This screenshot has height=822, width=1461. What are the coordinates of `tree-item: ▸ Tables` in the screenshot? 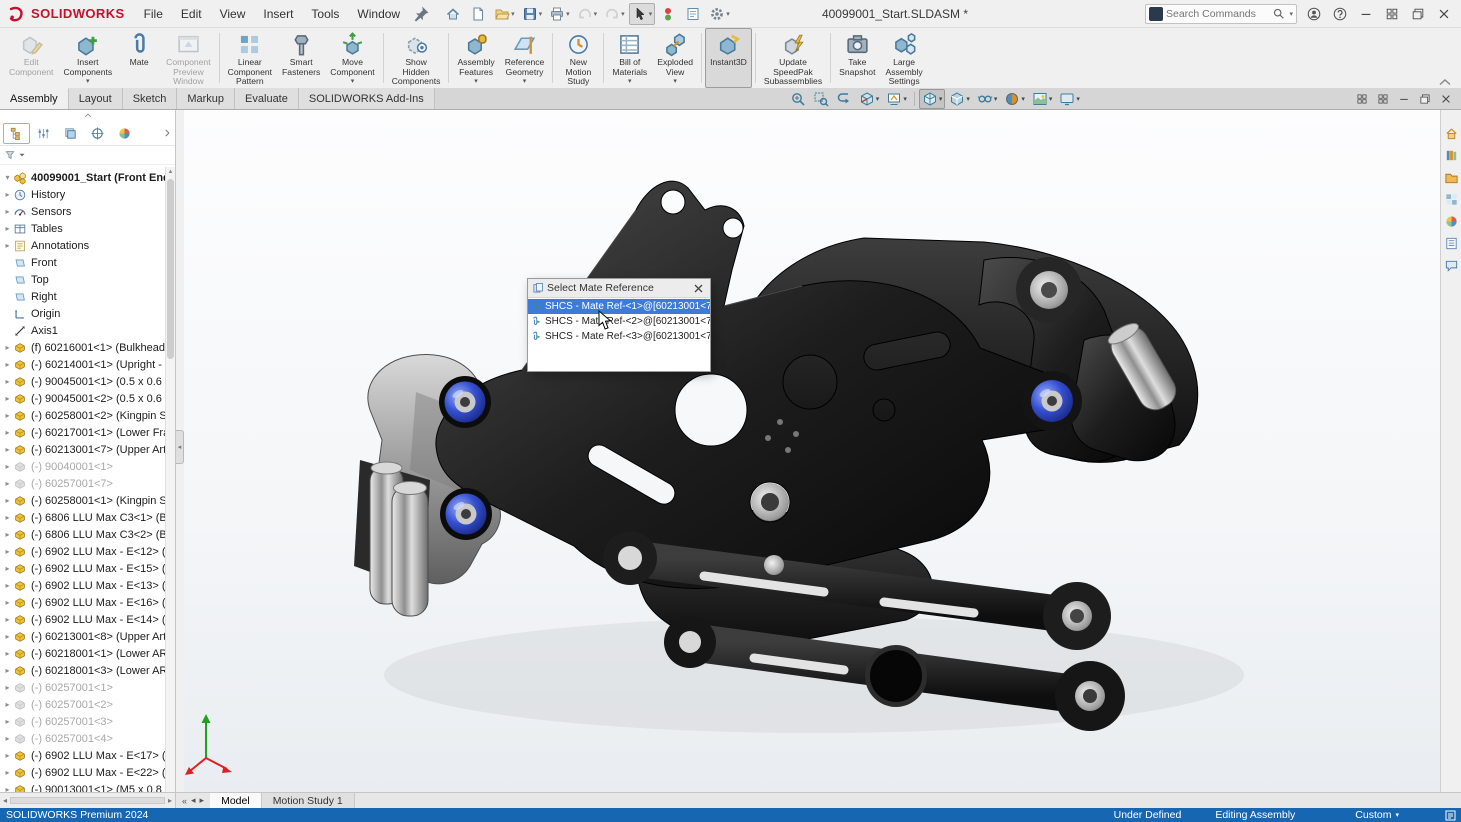 It's located at (82, 228).